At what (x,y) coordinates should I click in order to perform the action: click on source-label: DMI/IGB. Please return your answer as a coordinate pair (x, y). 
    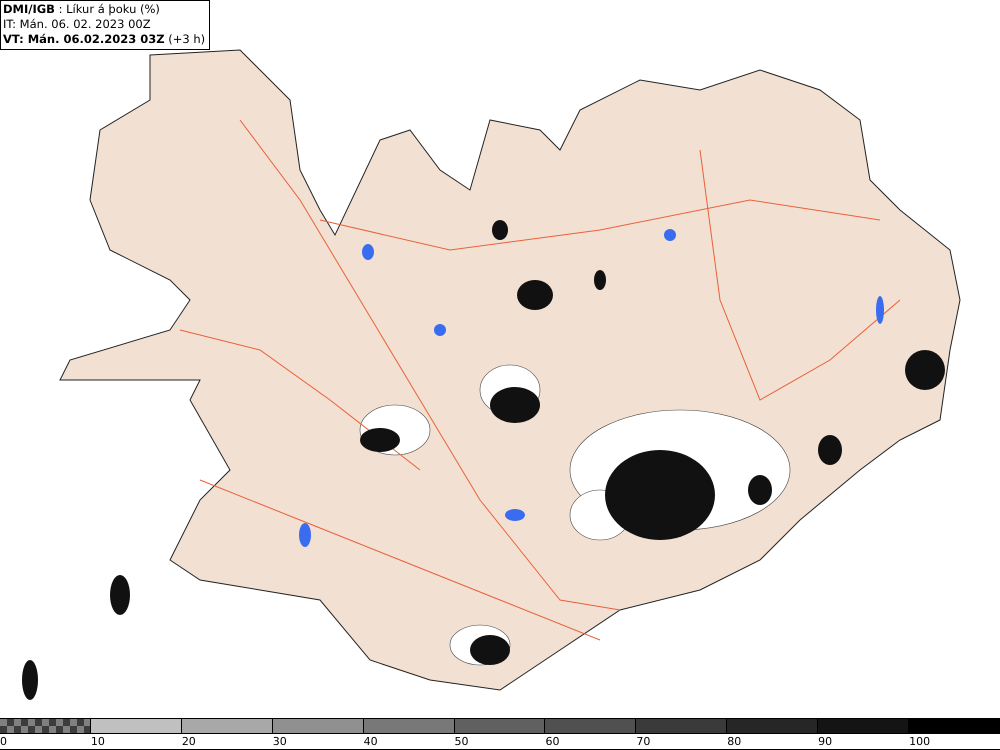
    Looking at the image, I should click on (29, 9).